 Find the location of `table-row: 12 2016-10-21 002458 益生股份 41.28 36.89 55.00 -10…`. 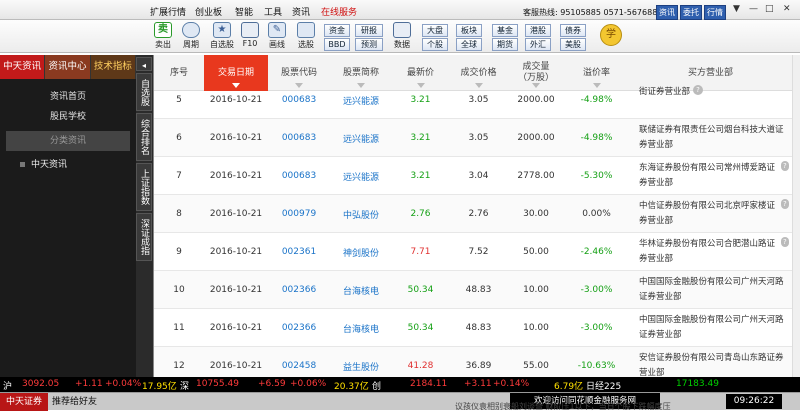

table-row: 12 2016-10-21 002458 益生股份 41.28 36.89 55.00 -10… is located at coordinates (477, 362).